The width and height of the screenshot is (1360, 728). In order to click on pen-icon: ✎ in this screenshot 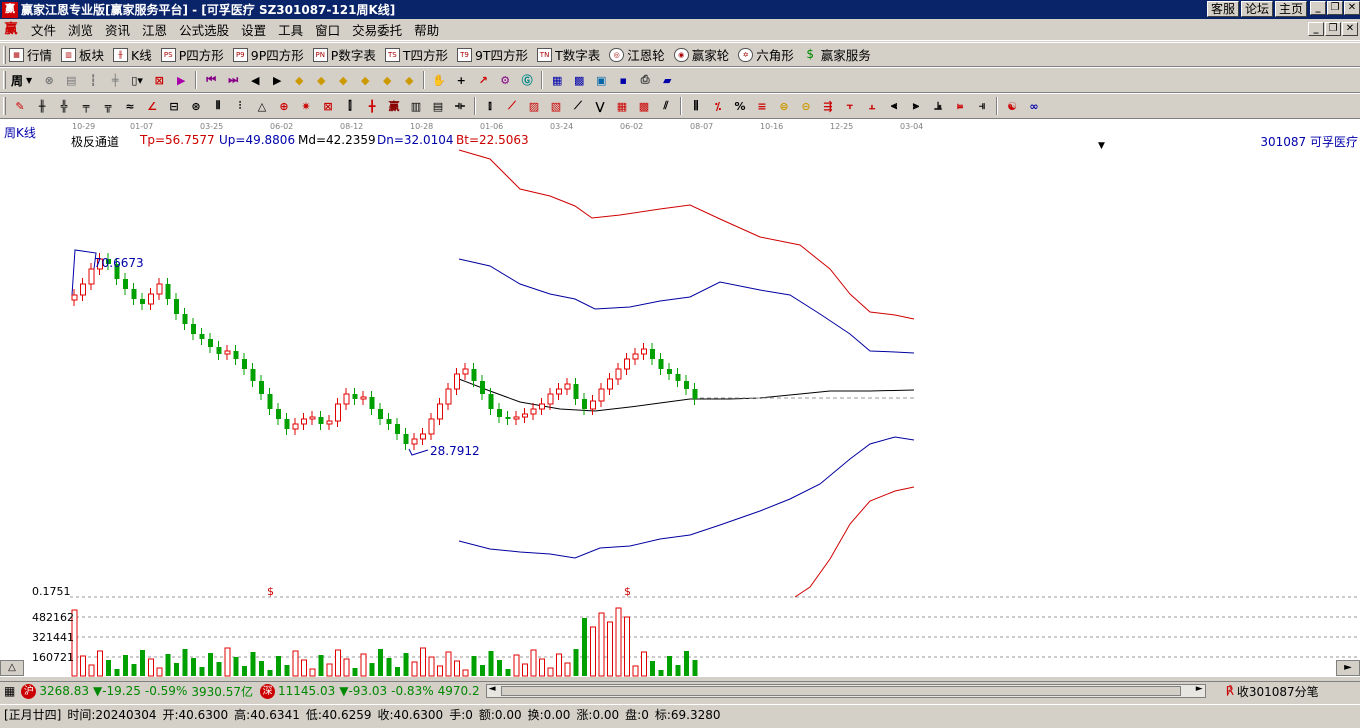, I will do `click(20, 106)`.